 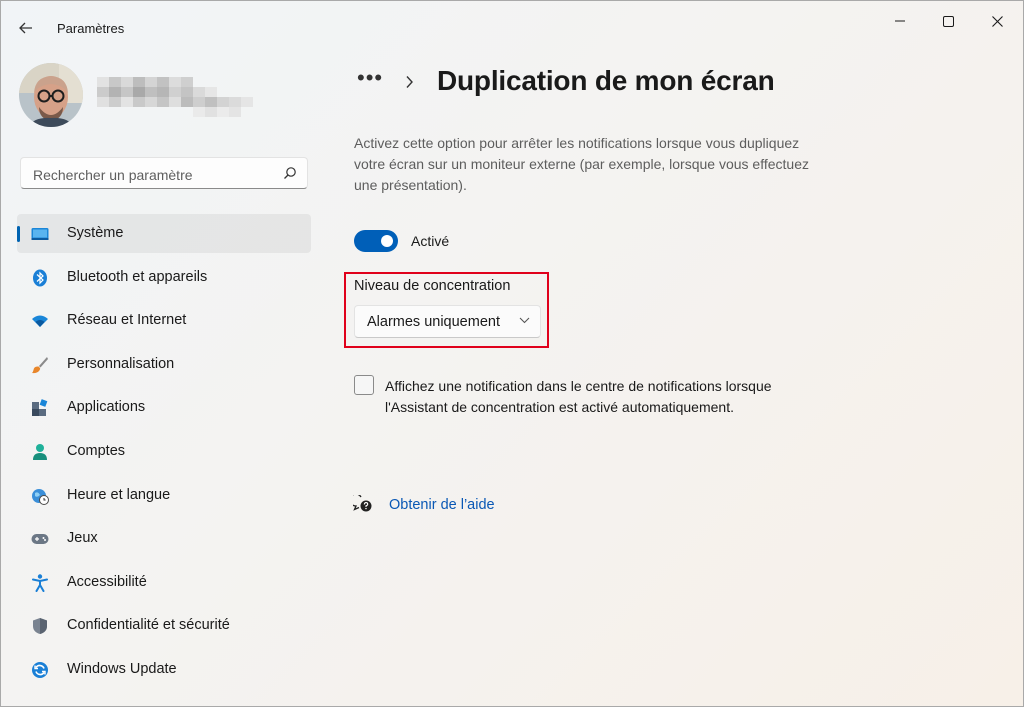 What do you see at coordinates (164, 538) in the screenshot?
I see `sidebar-item-jeux: Jeux` at bounding box center [164, 538].